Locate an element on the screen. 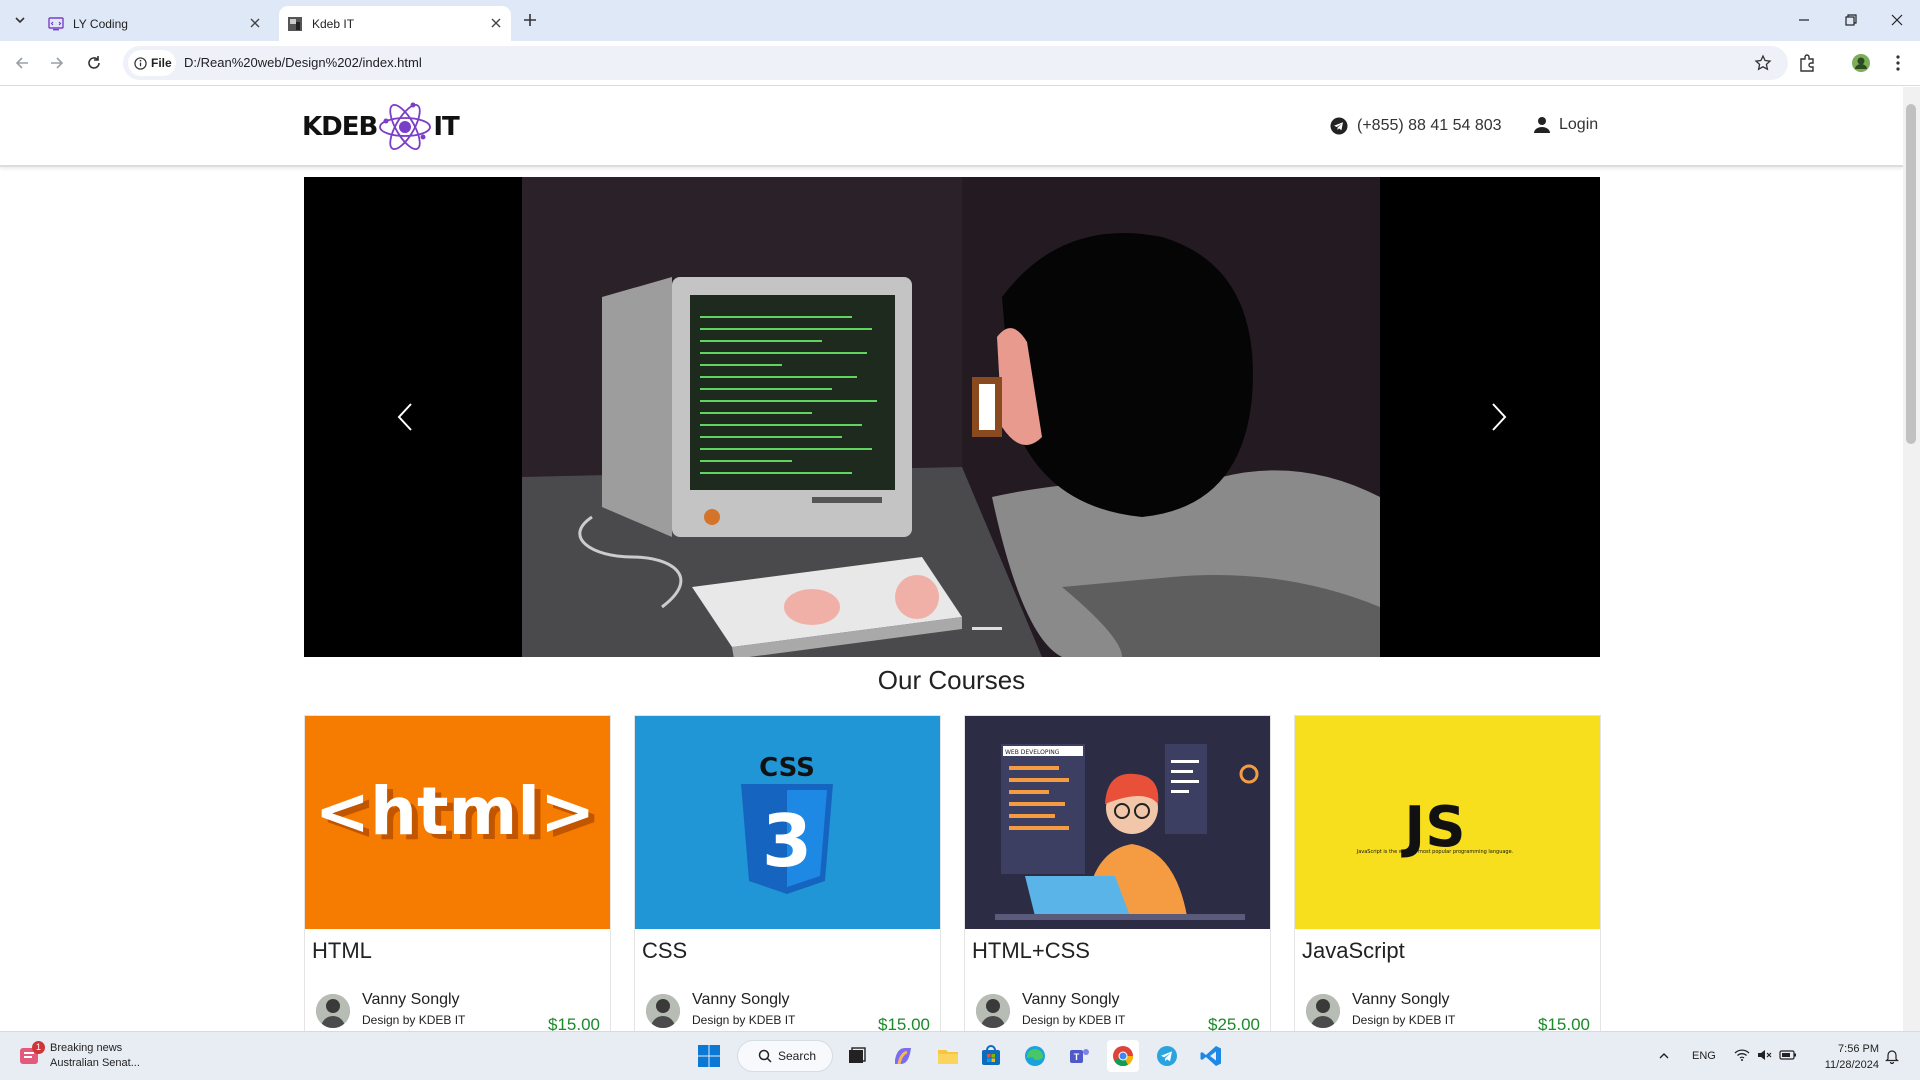 This screenshot has height=1080, width=1920. close-window-icon is located at coordinates (1897, 20).